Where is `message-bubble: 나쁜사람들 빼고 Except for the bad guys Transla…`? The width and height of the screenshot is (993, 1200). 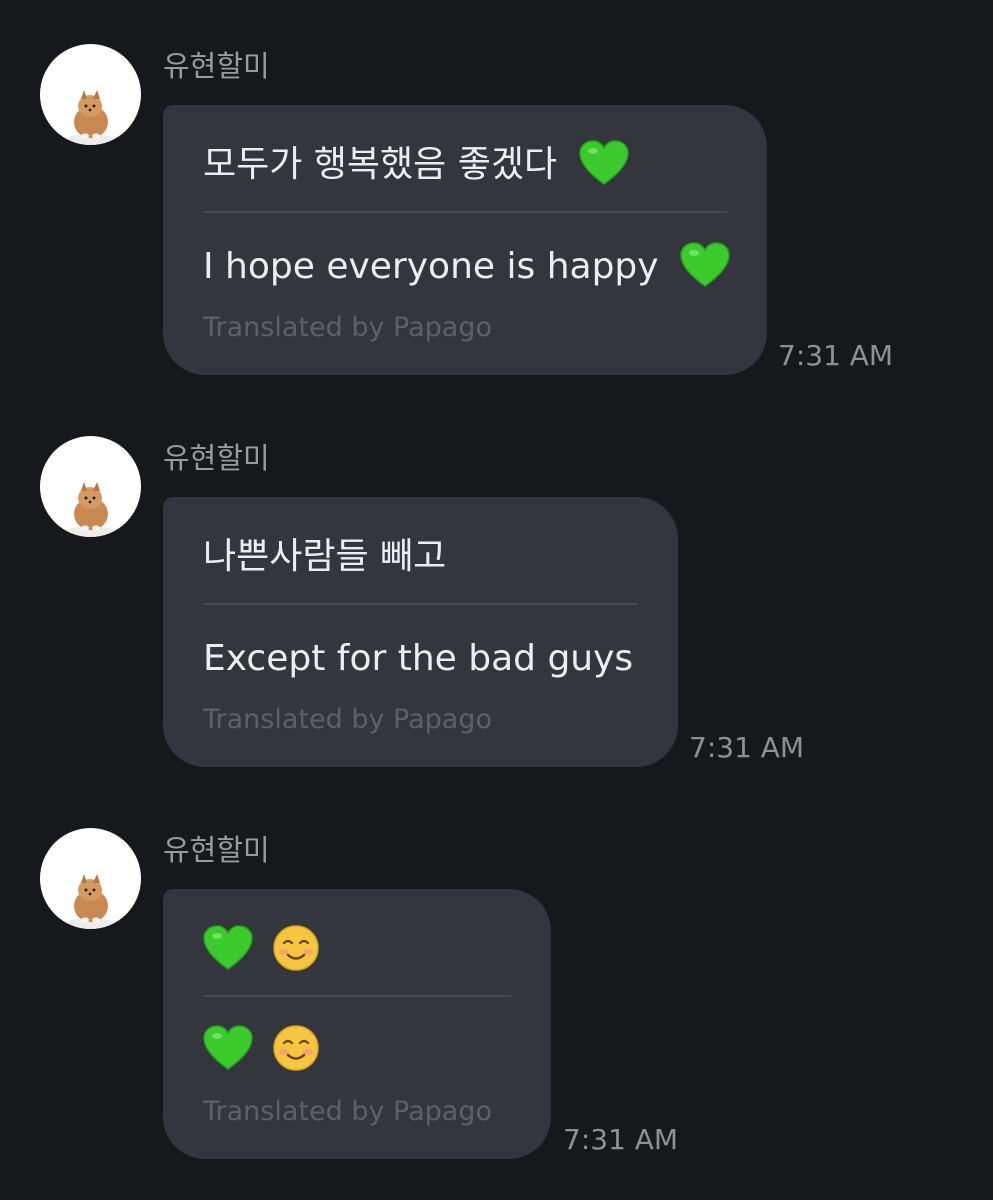
message-bubble: 나쁜사람들 빼고 Except for the bad guys Transla… is located at coordinates (420, 632).